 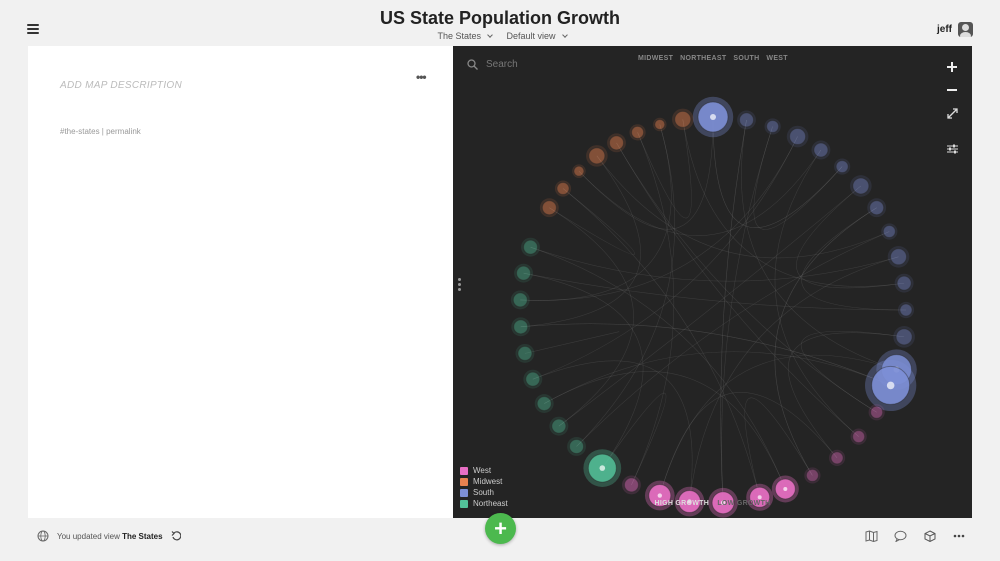 What do you see at coordinates (952, 113) in the screenshot?
I see `fit-icon` at bounding box center [952, 113].